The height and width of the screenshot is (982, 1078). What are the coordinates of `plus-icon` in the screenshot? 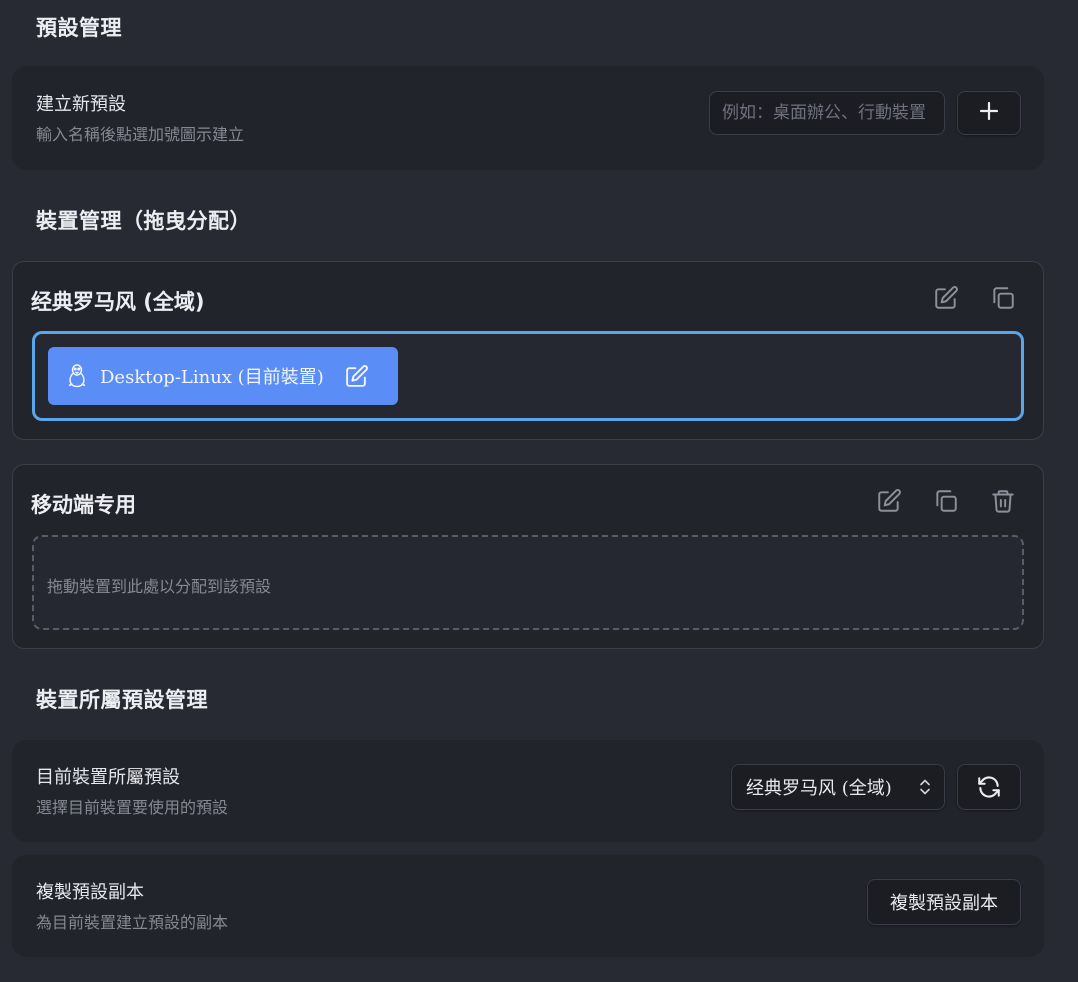 It's located at (989, 113).